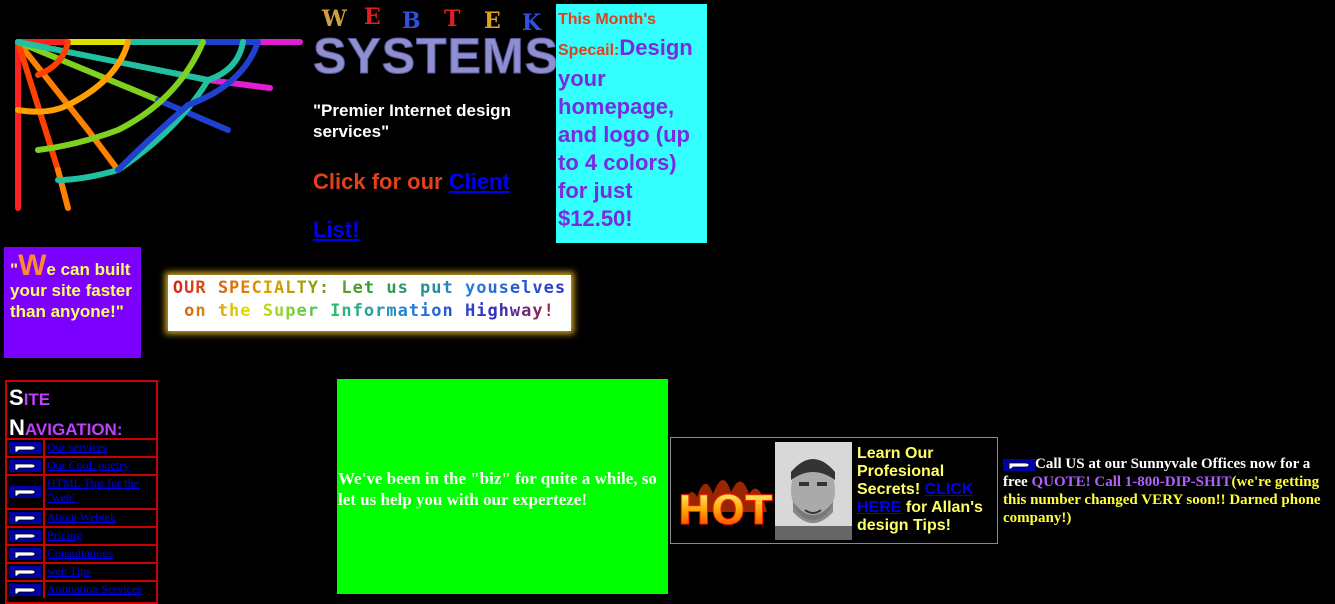 The height and width of the screenshot is (604, 1335). Describe the element at coordinates (99, 448) in the screenshot. I see `nav-link-services: Our services` at that location.